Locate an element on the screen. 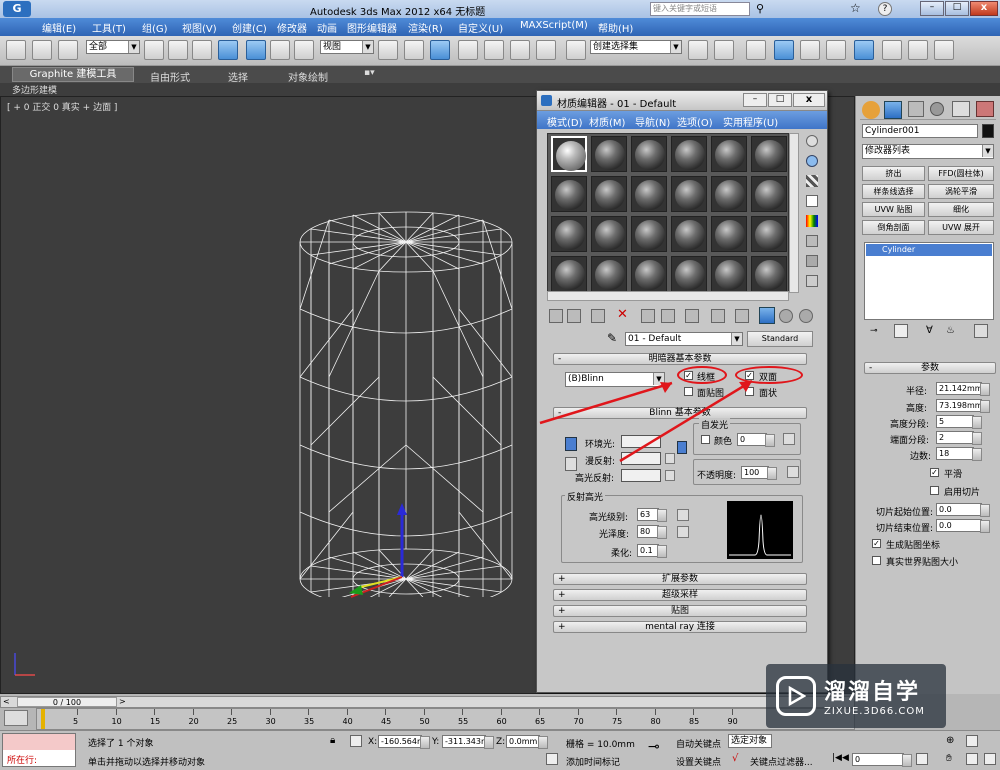 The height and width of the screenshot is (770, 1000). lock-selection-icon: 🔒︎ is located at coordinates (332, 740).